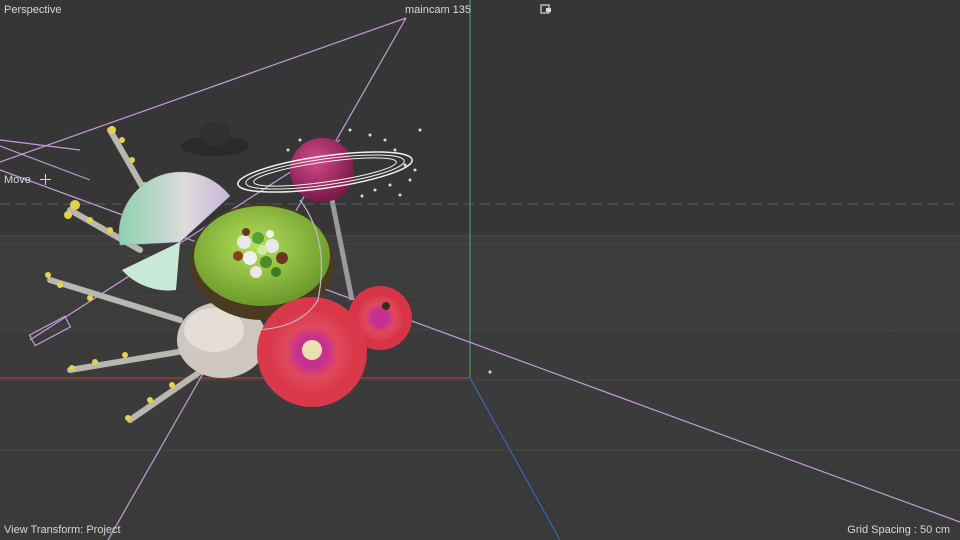 Image resolution: width=960 pixels, height=540 pixels. Describe the element at coordinates (312, 352) in the screenshot. I see `red-flower-large` at that location.